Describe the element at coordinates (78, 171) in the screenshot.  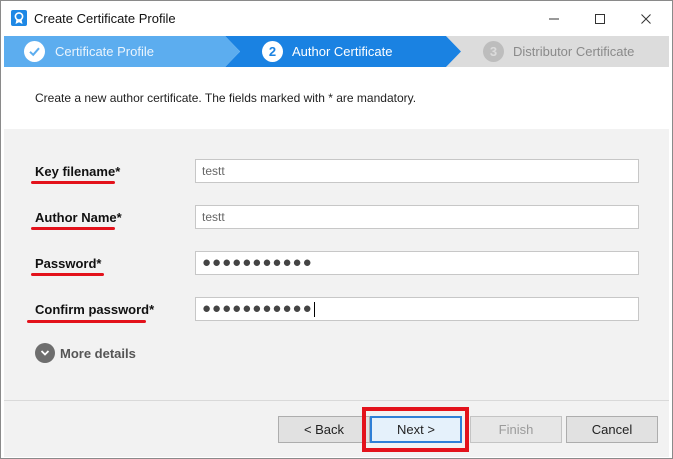
I see `key-filename-label: Key filename*` at that location.